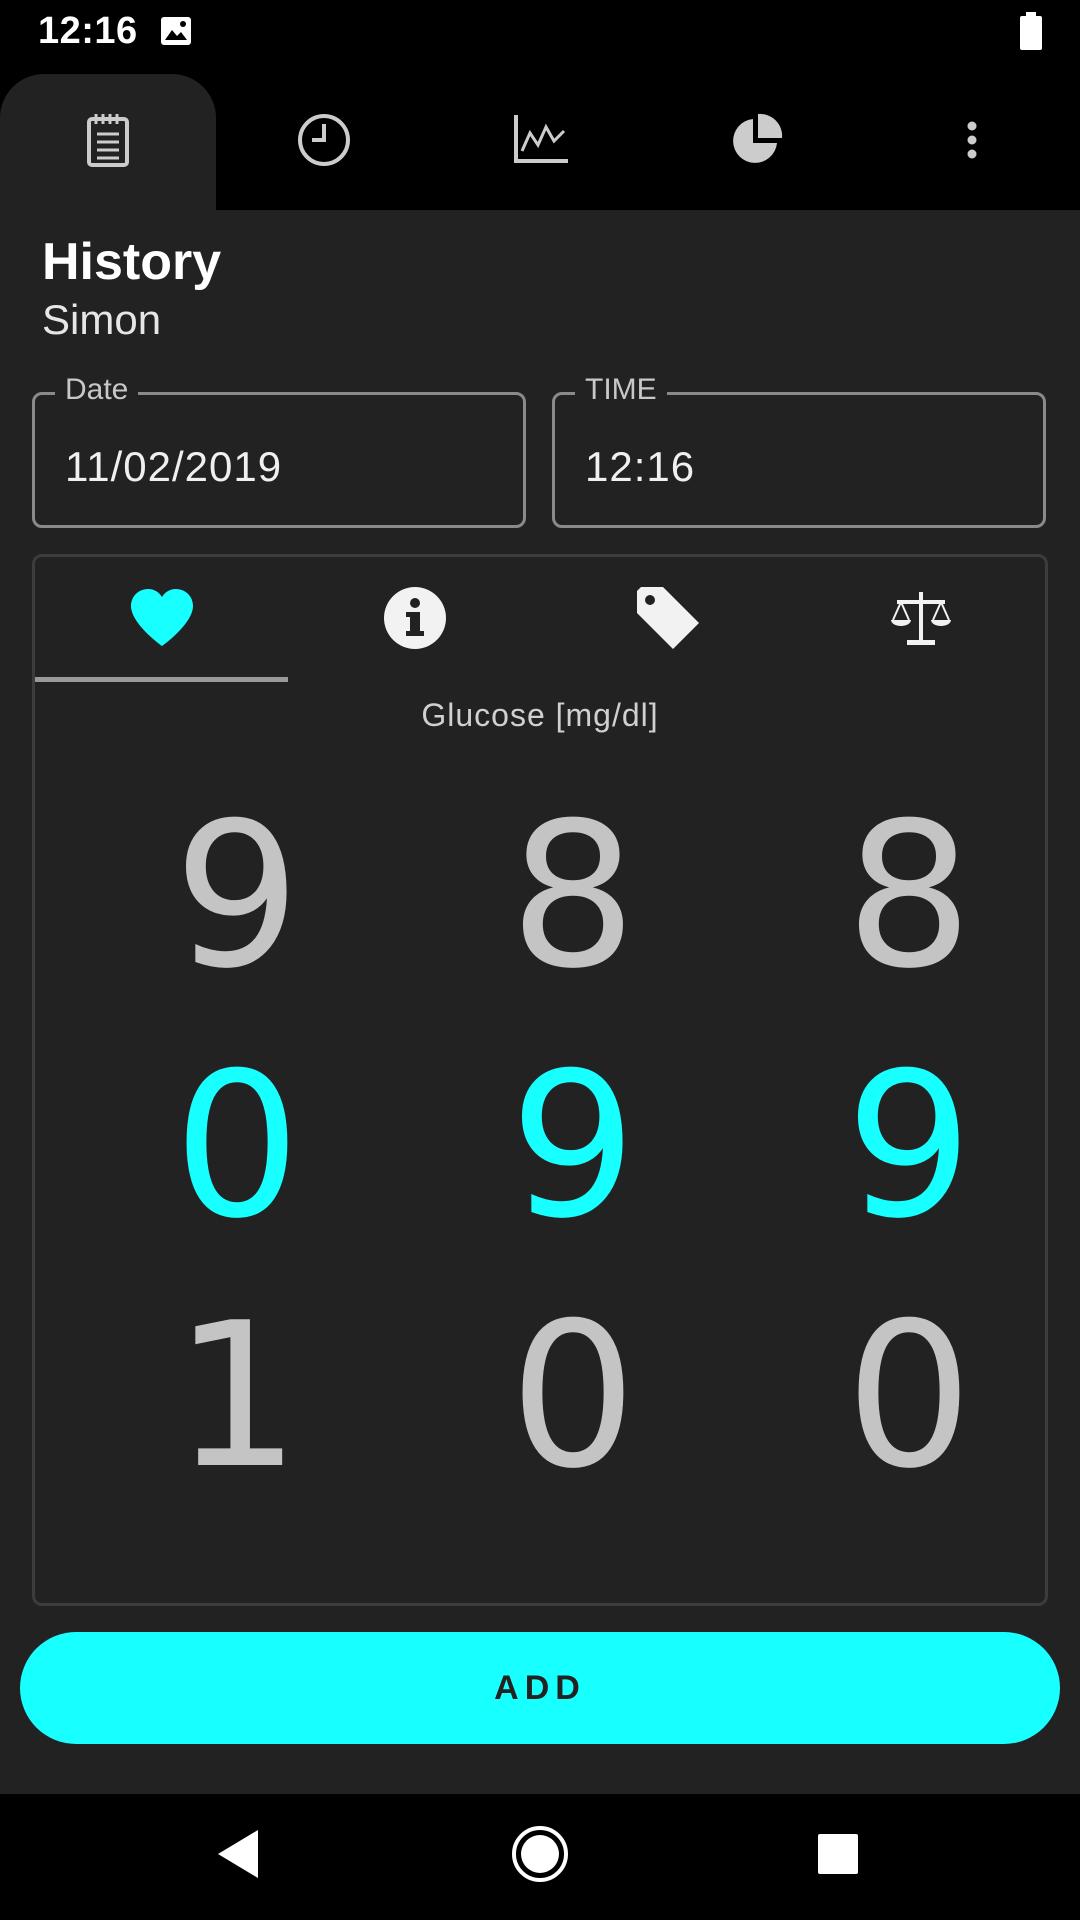  Describe the element at coordinates (237, 1146) in the screenshot. I see `picker-digit-selected: 0` at that location.